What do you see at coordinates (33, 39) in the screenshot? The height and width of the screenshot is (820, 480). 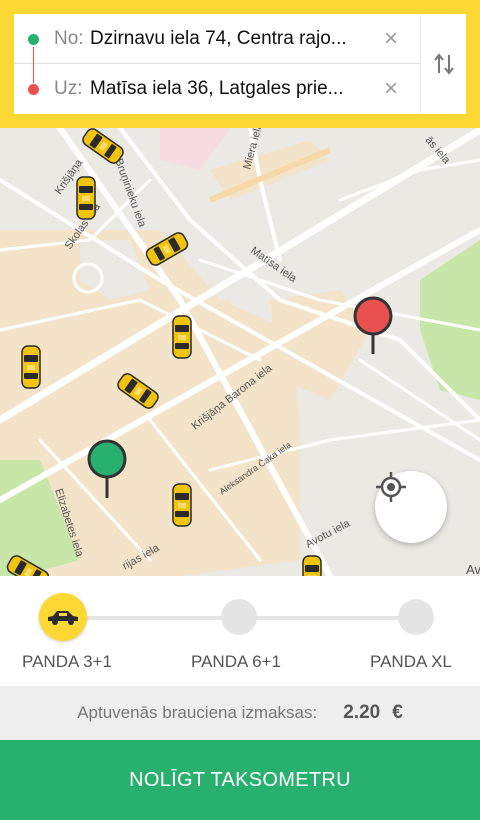 I see `origin-dot-icon` at bounding box center [33, 39].